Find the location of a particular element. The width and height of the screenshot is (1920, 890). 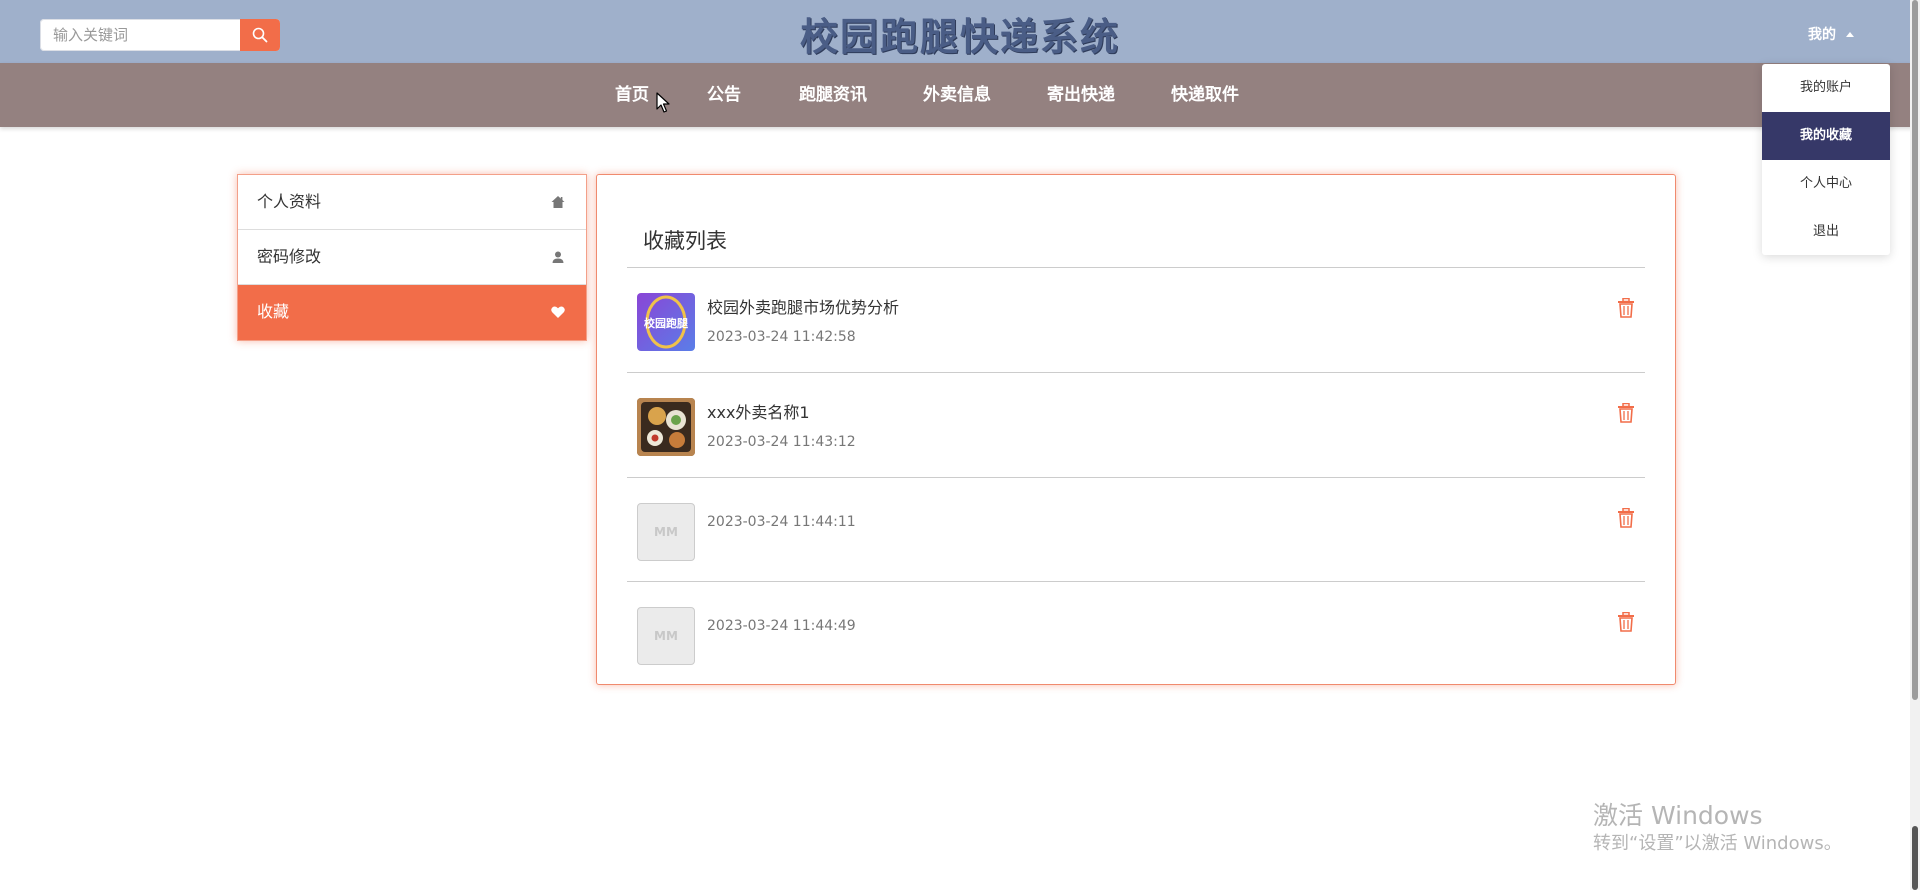

dropdown-item-my-favorites: 我的收藏 is located at coordinates (1826, 136).